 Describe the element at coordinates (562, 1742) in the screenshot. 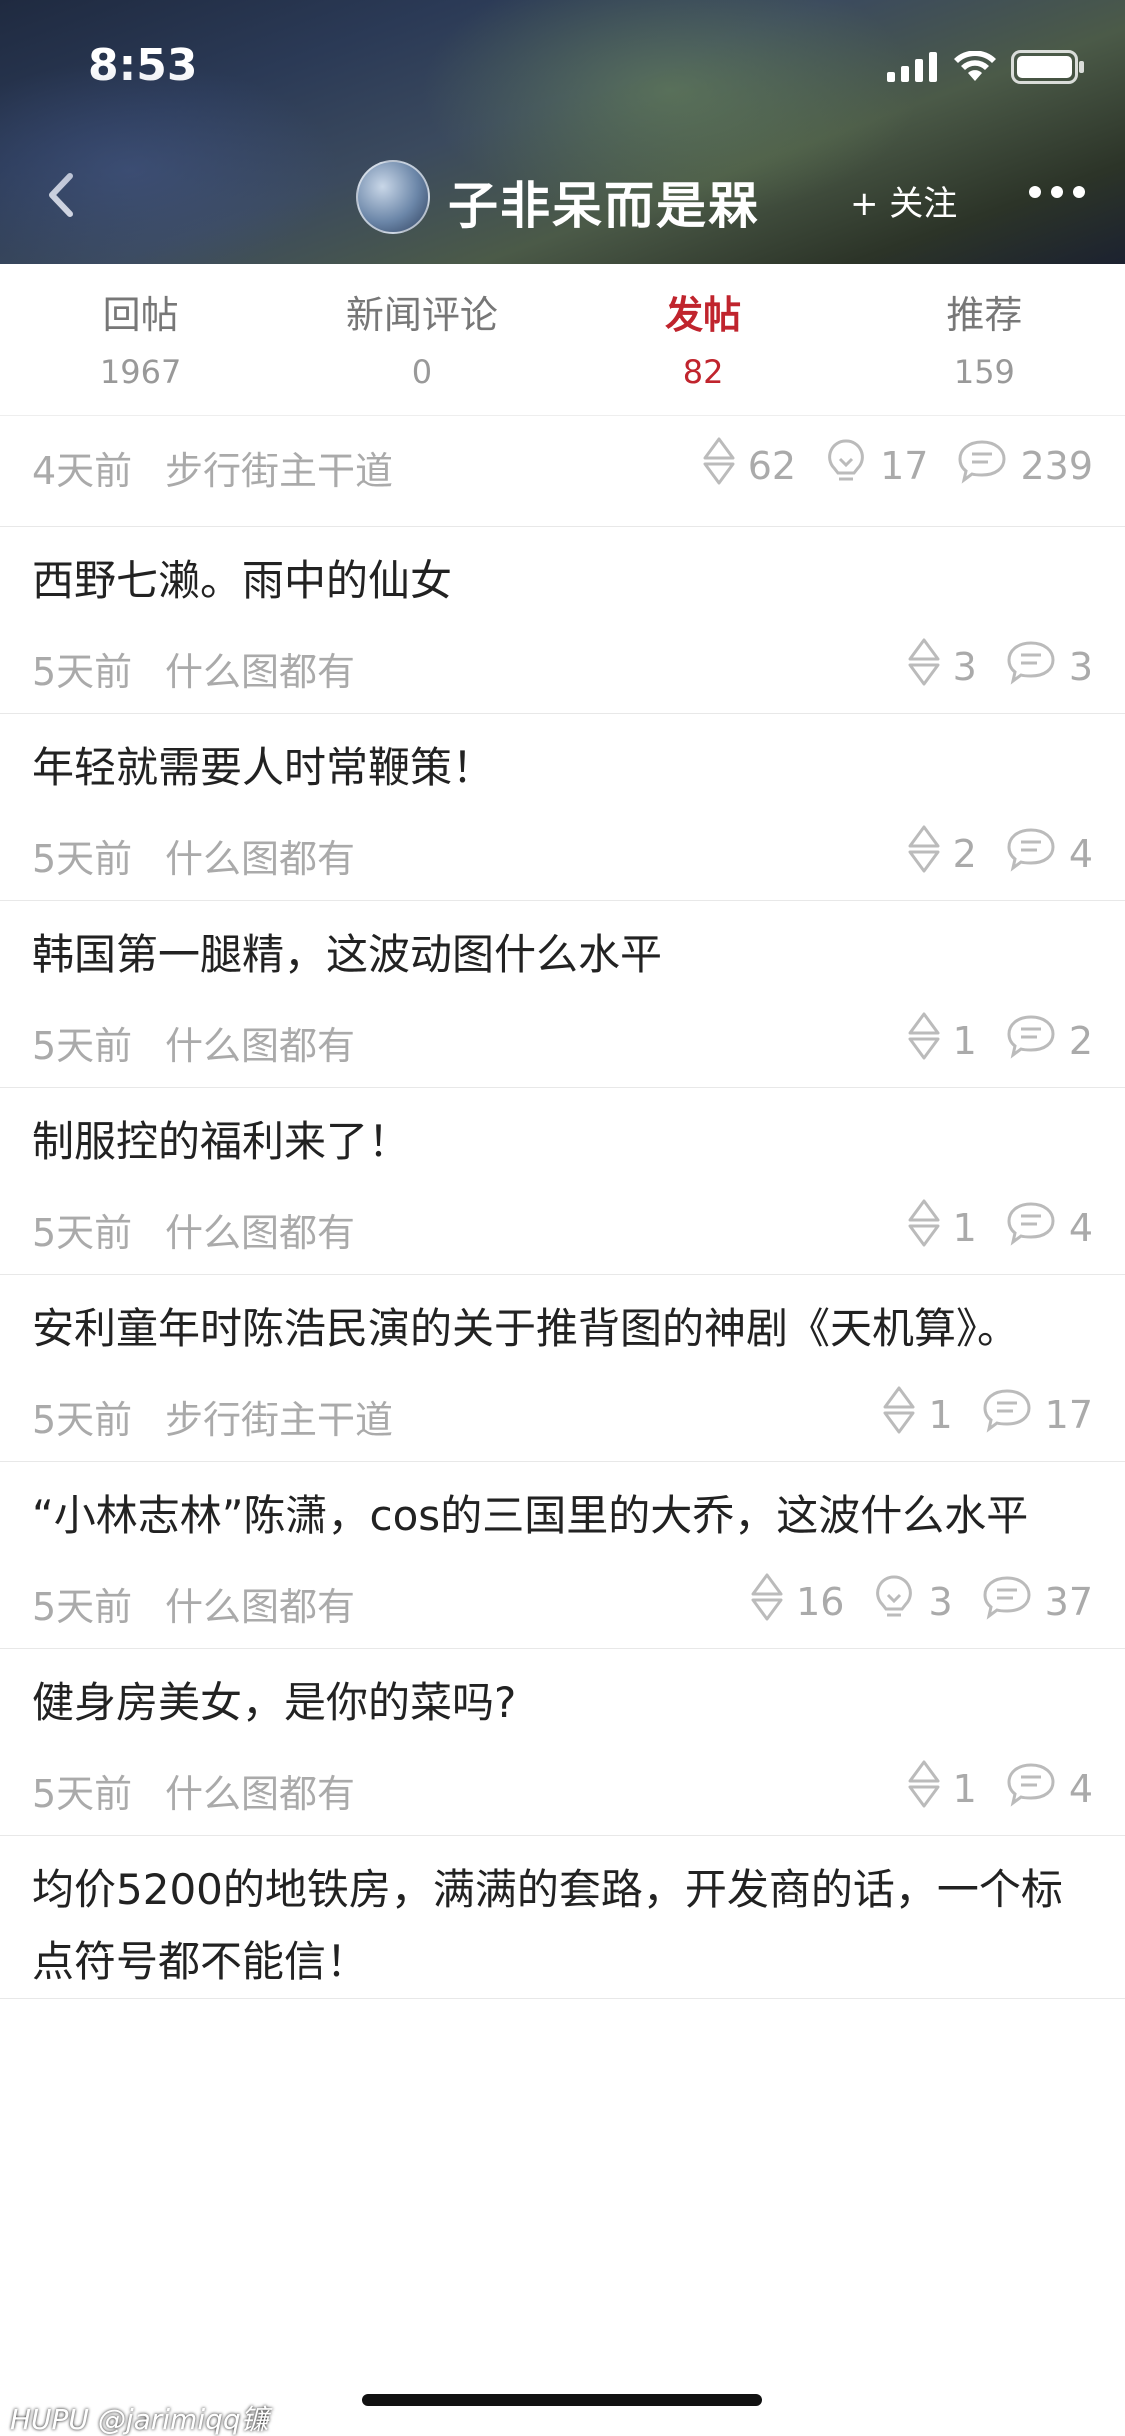

I see `post-item: 健身房美女，是你的菜吗? 5天前 什么图都有 1 4` at that location.